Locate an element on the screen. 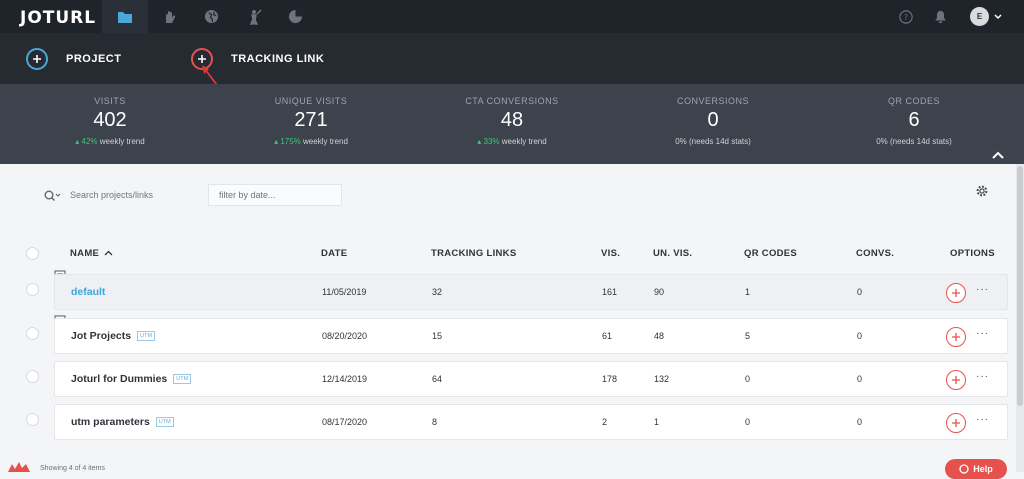 The image size is (1024, 479). cell-qr-codes: 5 is located at coordinates (748, 336).